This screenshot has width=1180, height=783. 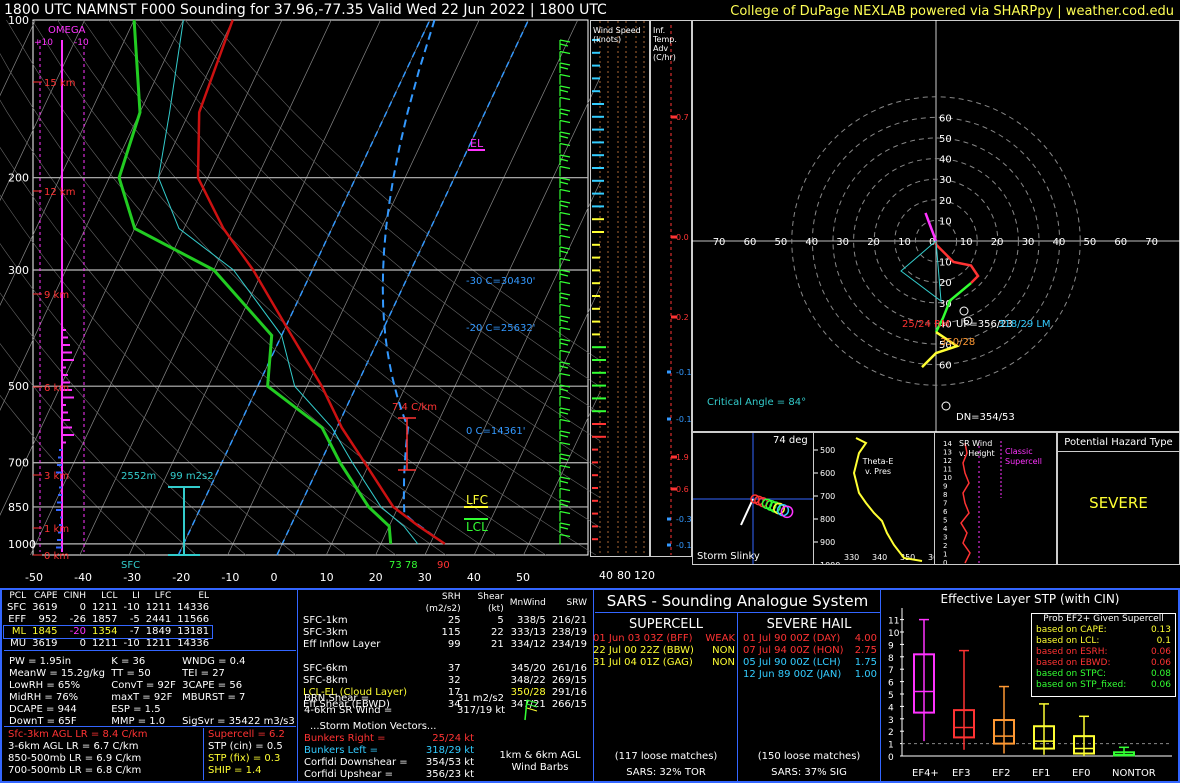 I want to click on stp-category-label: EF4+, so click(x=925, y=773).